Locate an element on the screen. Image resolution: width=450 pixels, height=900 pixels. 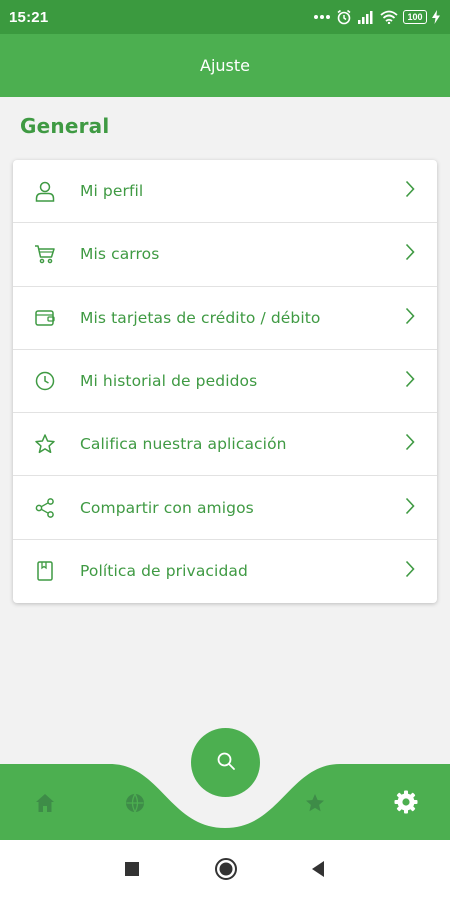
document-icon is located at coordinates (45, 571).